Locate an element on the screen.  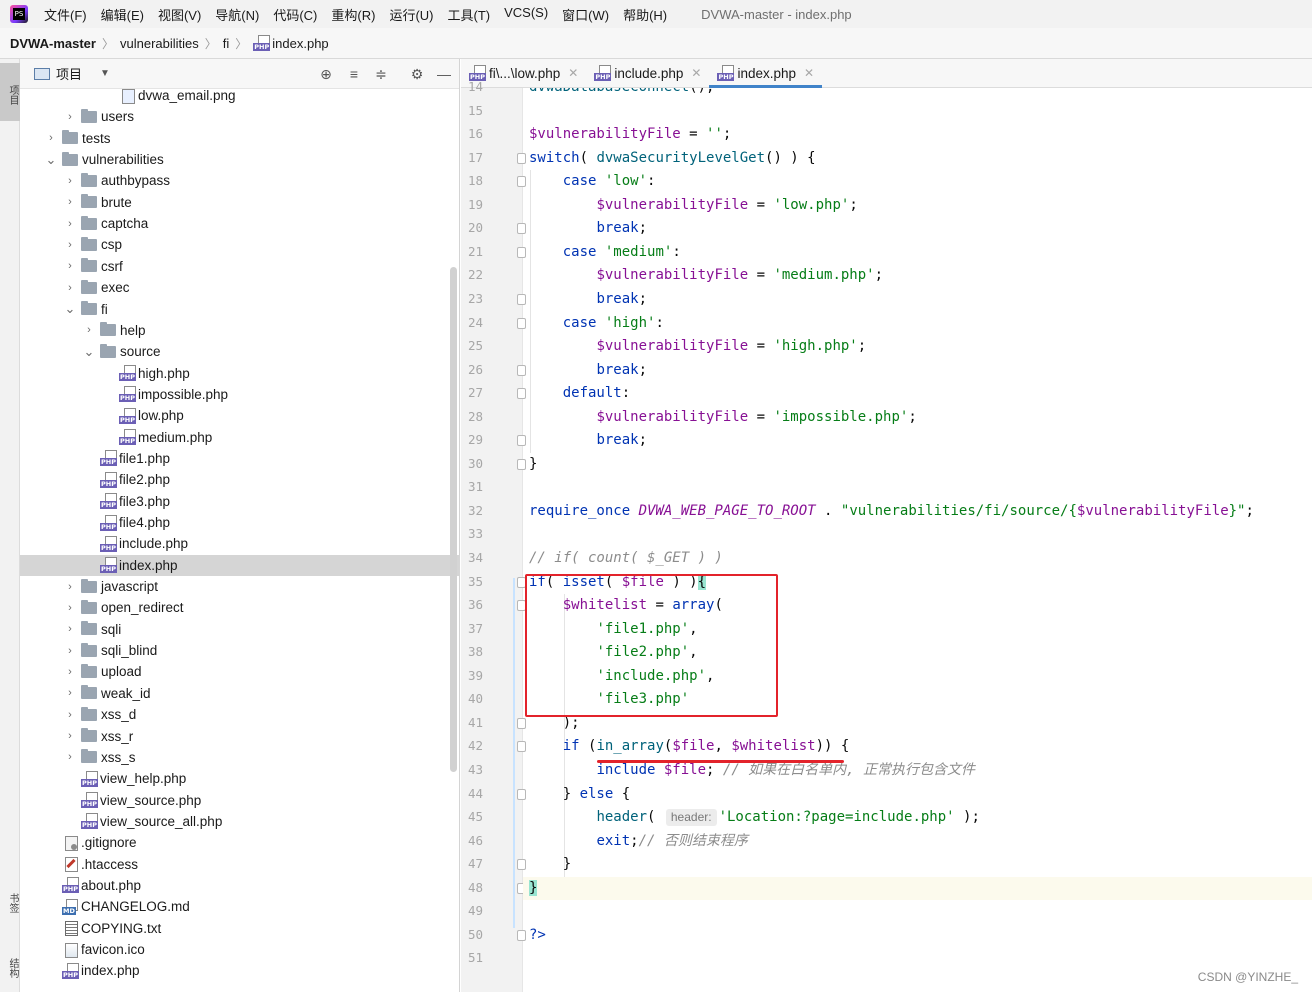
gear-icon: ⚙ is located at coordinates (417, 74).